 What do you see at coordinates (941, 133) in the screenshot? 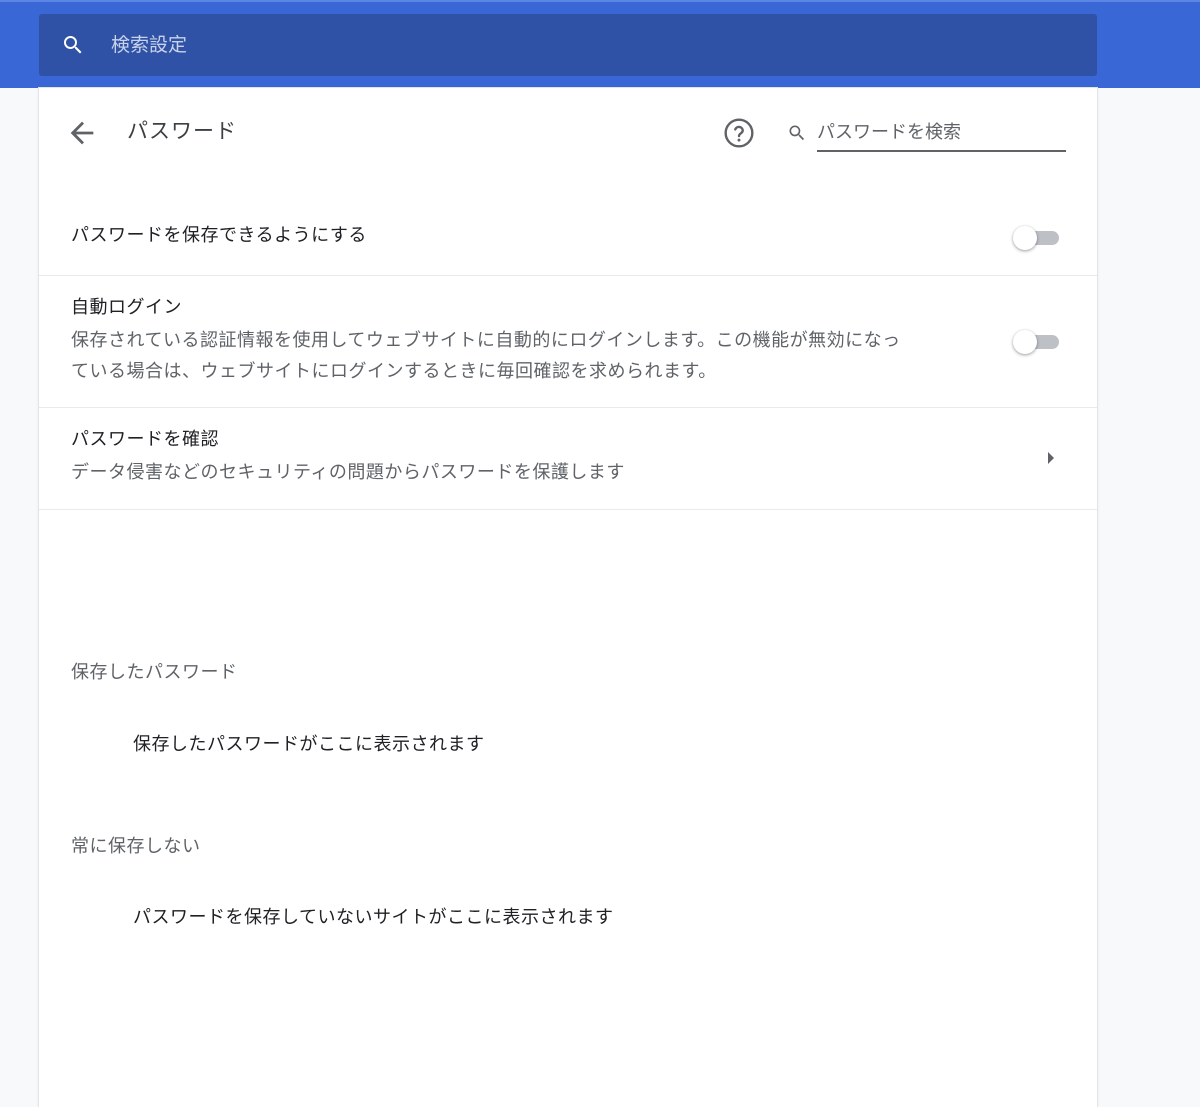
I see `password-search-input` at bounding box center [941, 133].